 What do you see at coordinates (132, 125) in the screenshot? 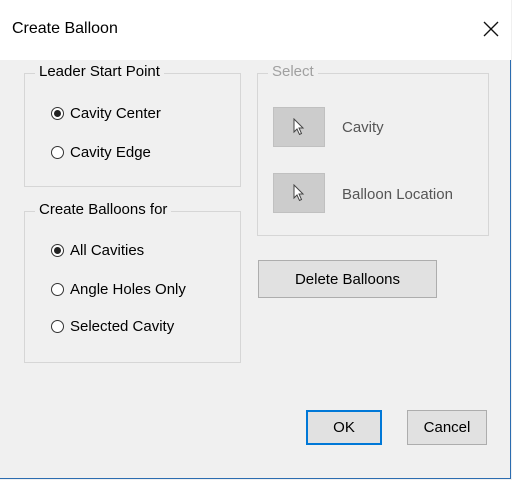
I see `leader-start-point-group: Leader Start Point` at bounding box center [132, 125].